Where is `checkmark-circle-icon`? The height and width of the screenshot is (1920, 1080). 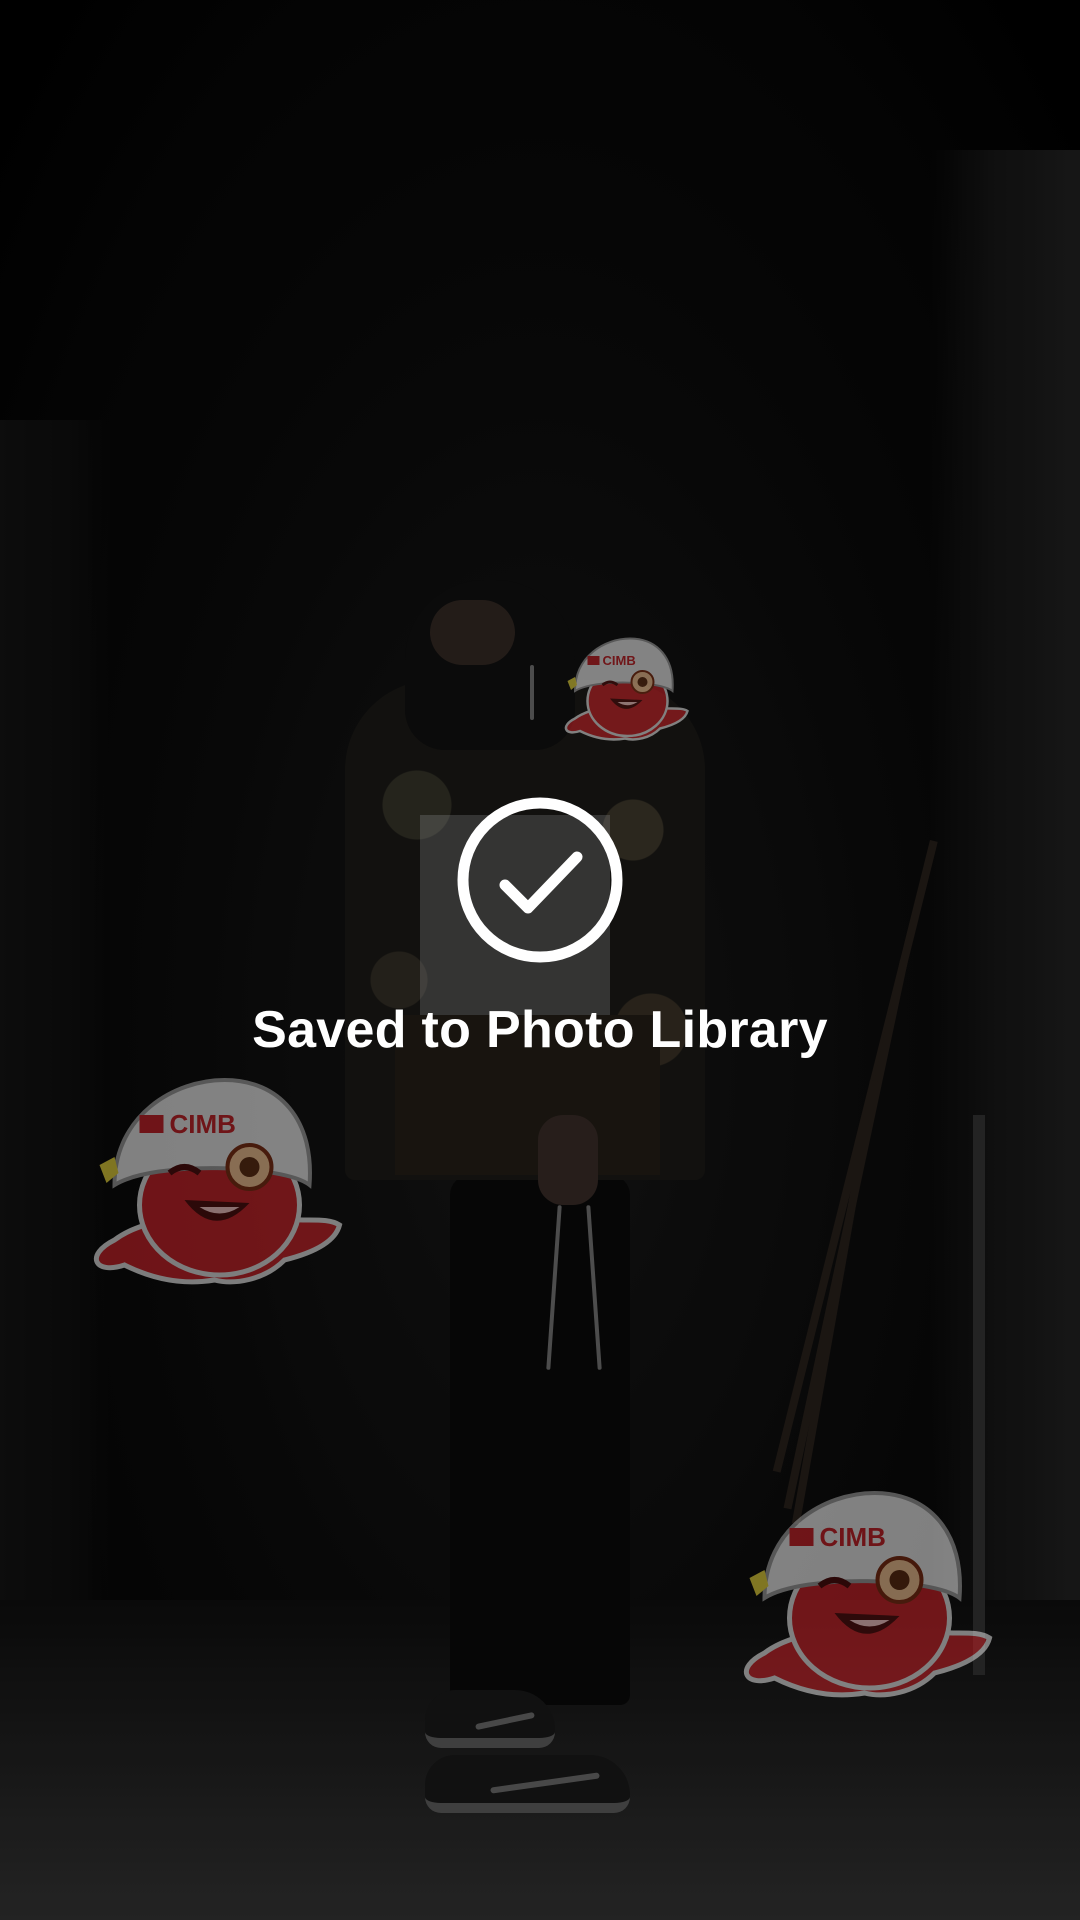
checkmark-circle-icon is located at coordinates (540, 880).